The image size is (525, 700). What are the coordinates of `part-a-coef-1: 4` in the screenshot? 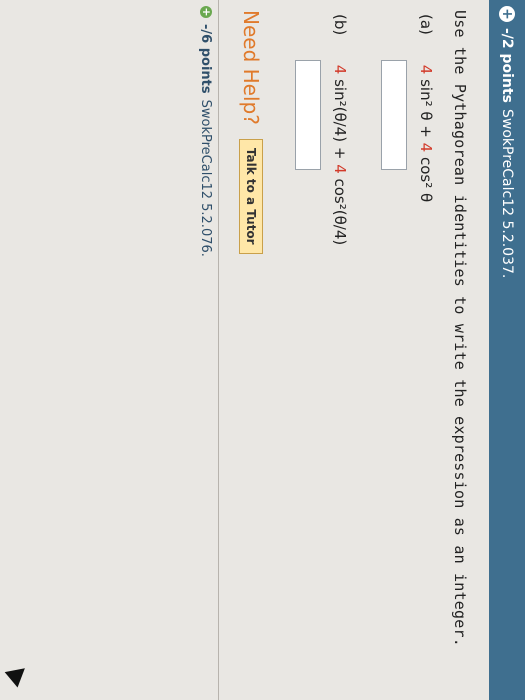 It's located at (426, 69).